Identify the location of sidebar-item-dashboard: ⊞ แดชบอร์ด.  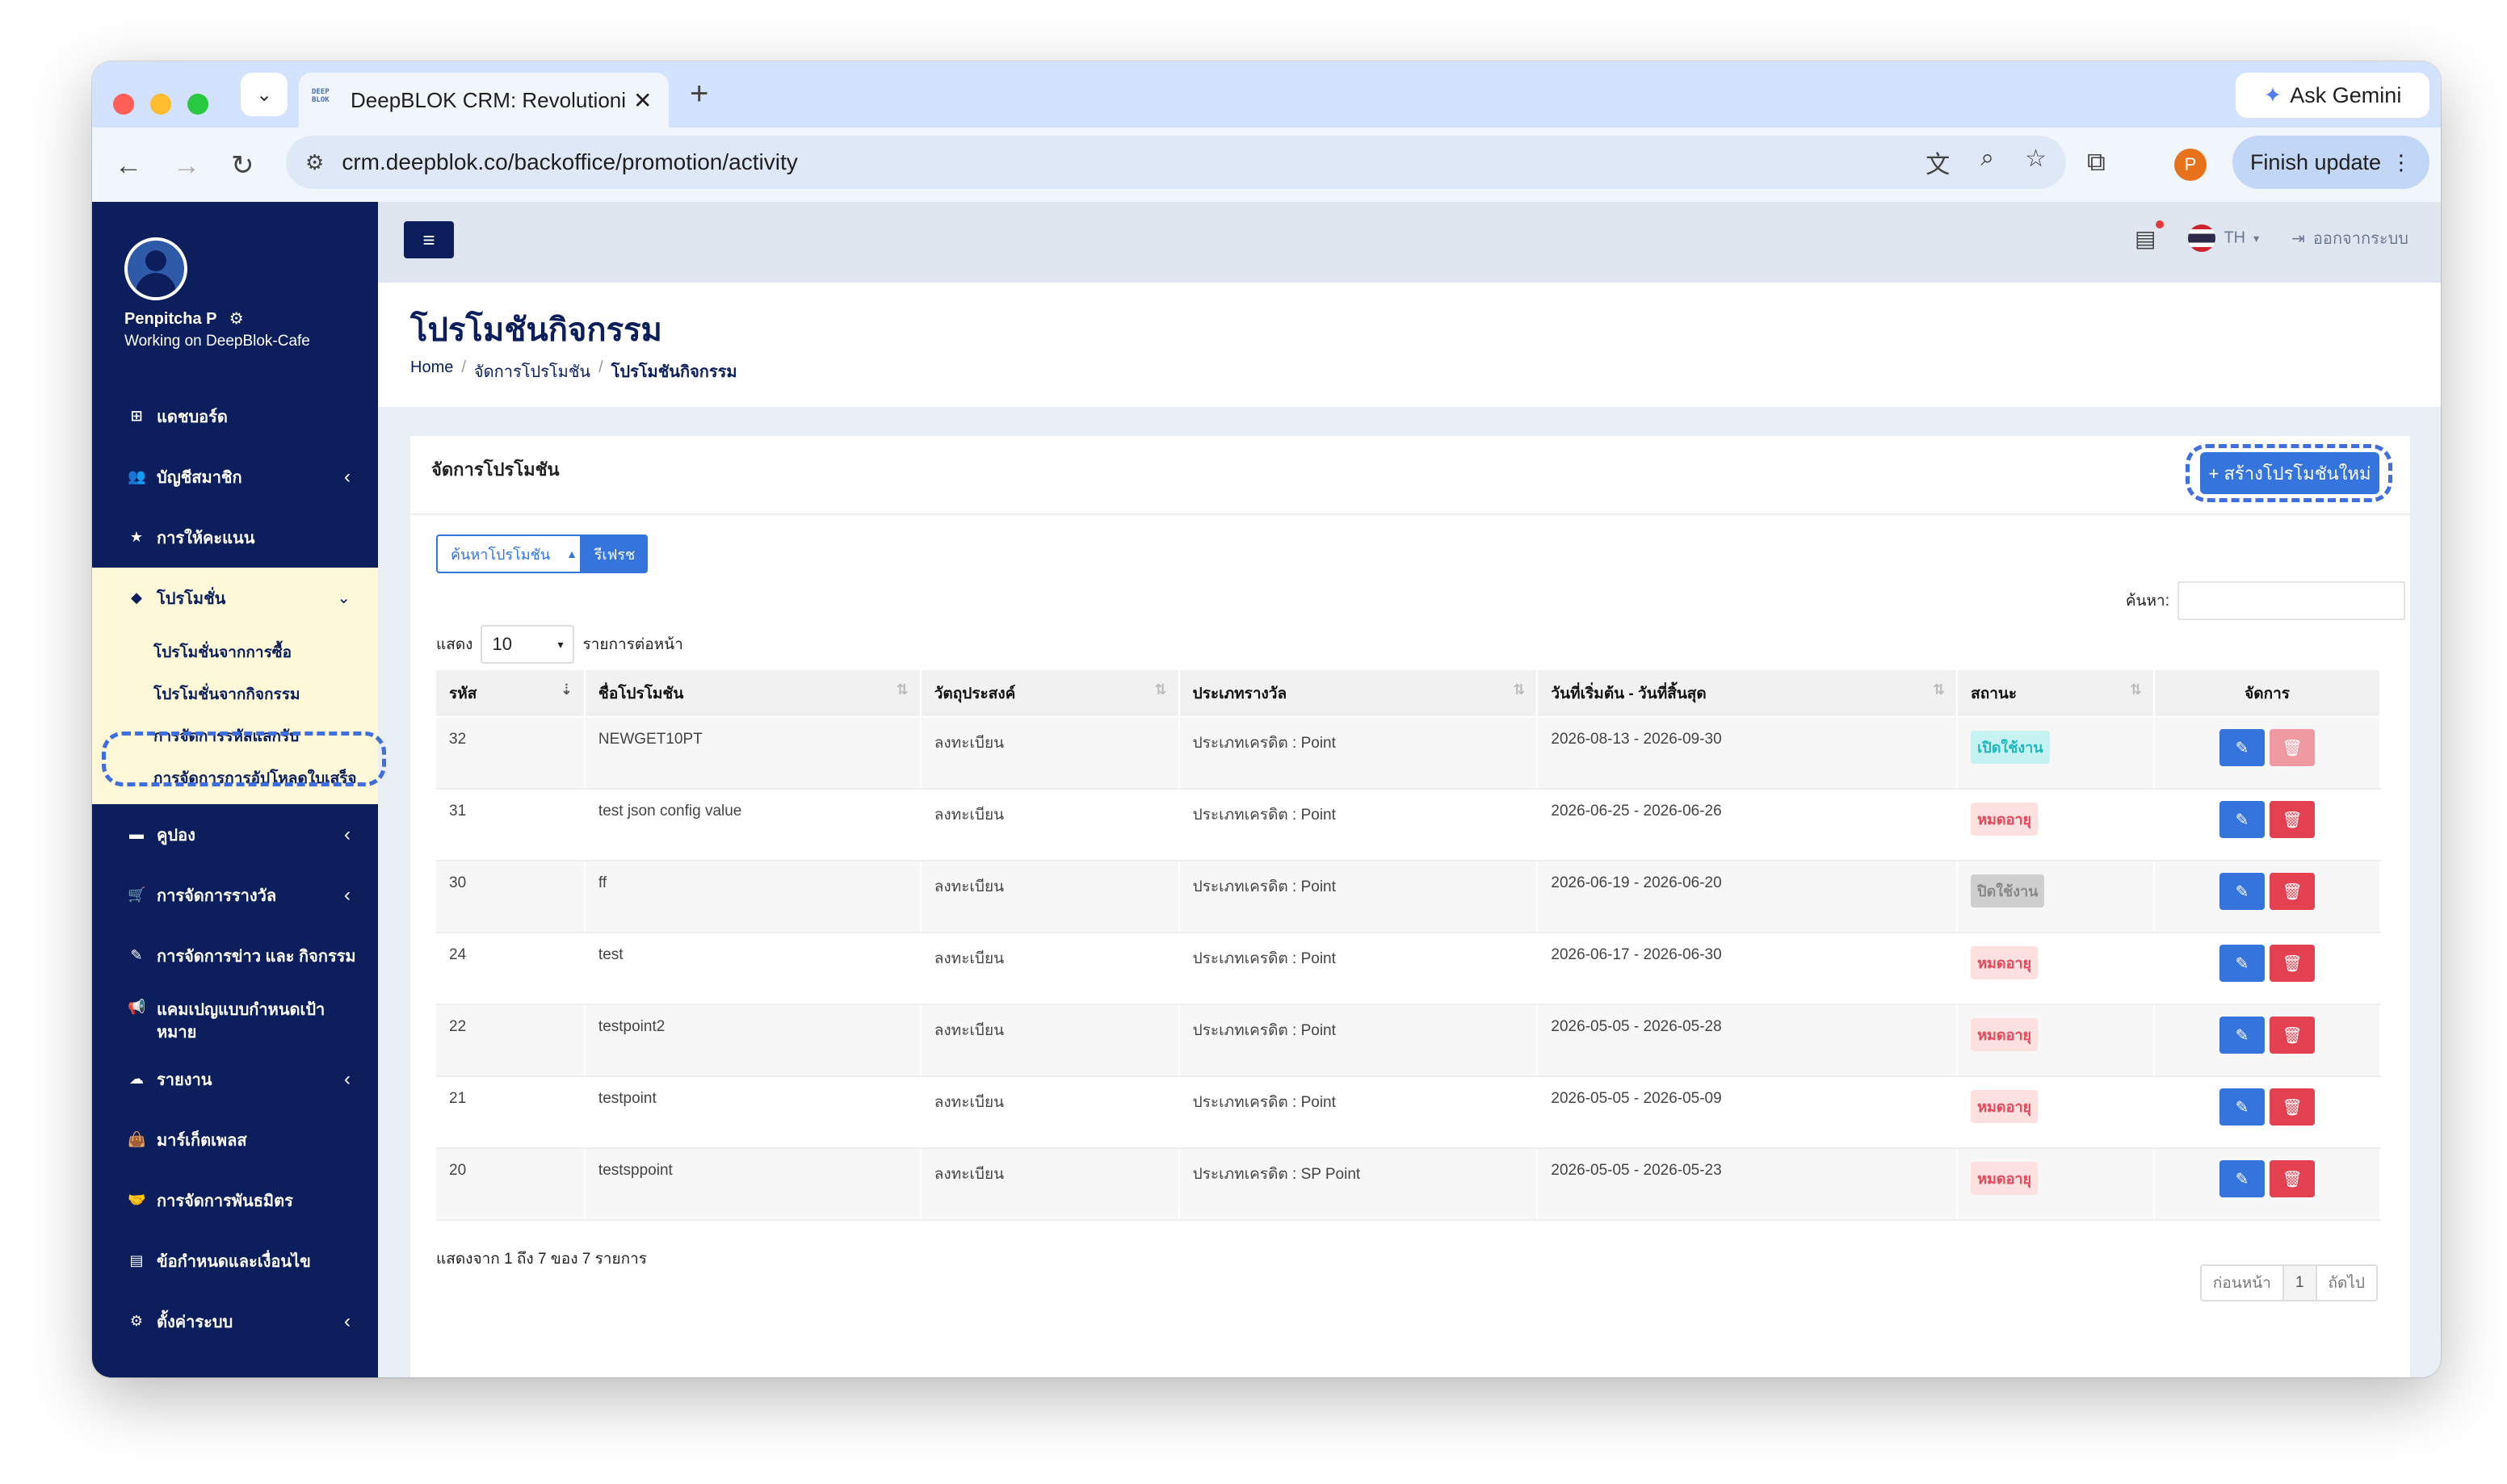
(235, 416).